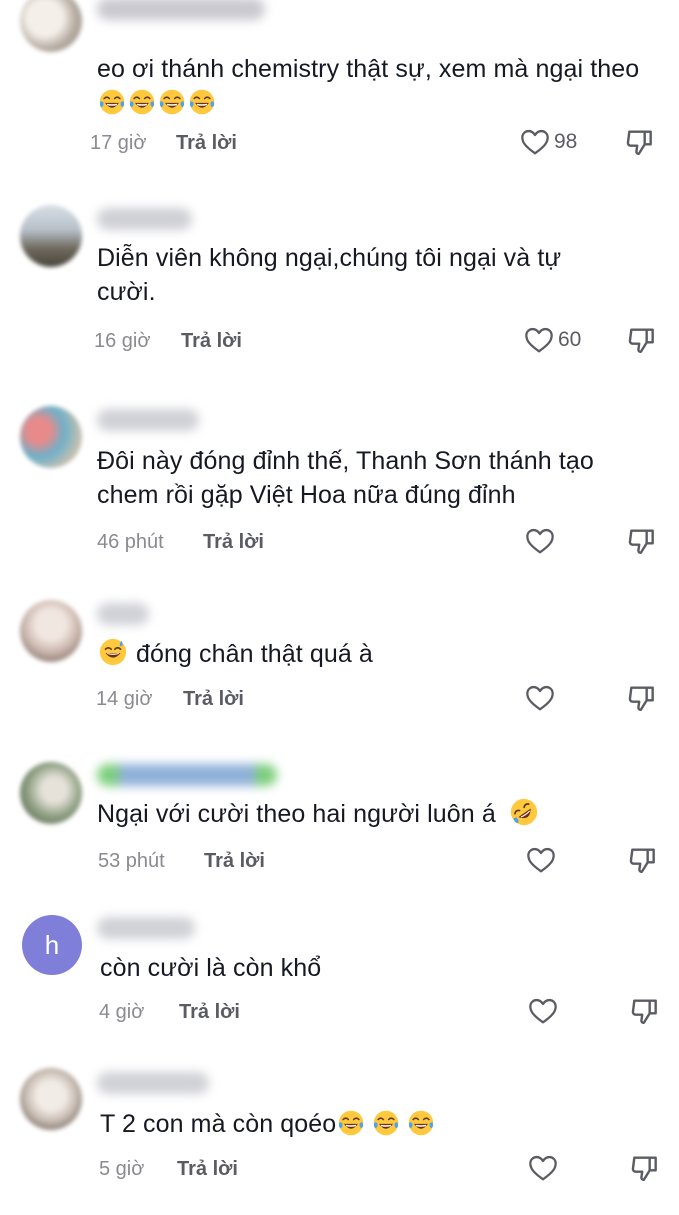  I want to click on like-button: 98, so click(547, 142).